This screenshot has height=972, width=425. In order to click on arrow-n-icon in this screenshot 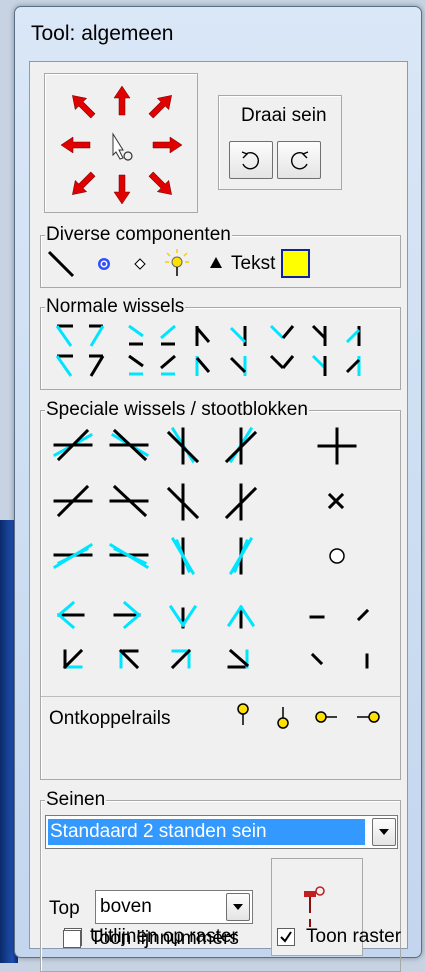, I will do `click(122, 100)`.